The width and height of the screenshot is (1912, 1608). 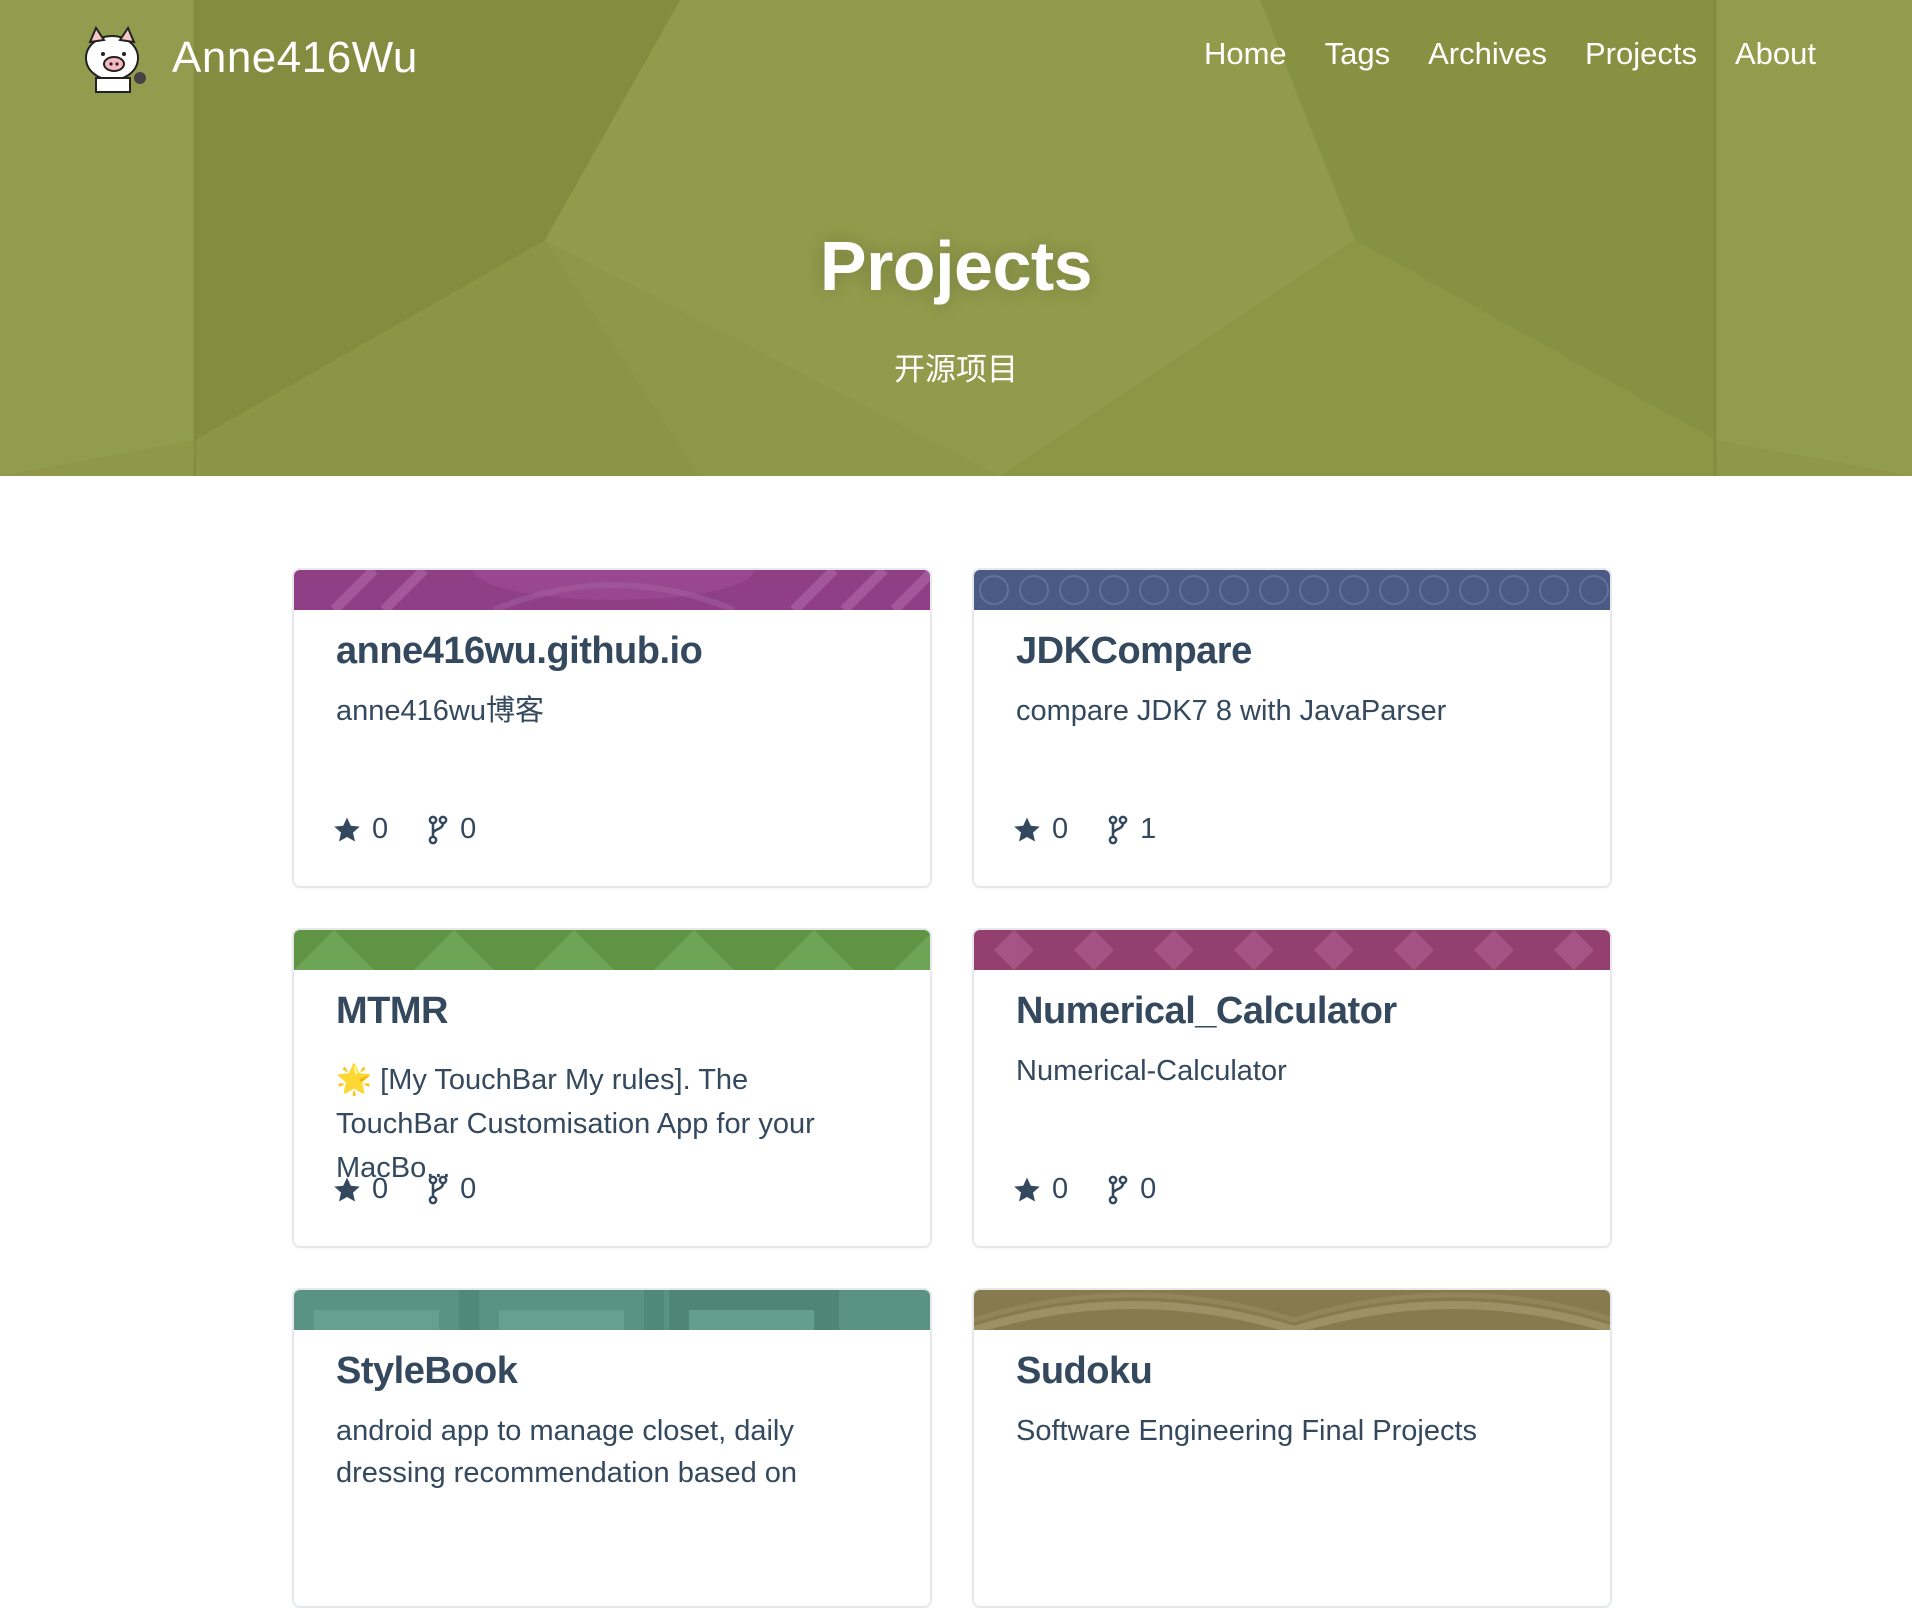 What do you see at coordinates (1487, 54) in the screenshot?
I see `nav-archives: Archives` at bounding box center [1487, 54].